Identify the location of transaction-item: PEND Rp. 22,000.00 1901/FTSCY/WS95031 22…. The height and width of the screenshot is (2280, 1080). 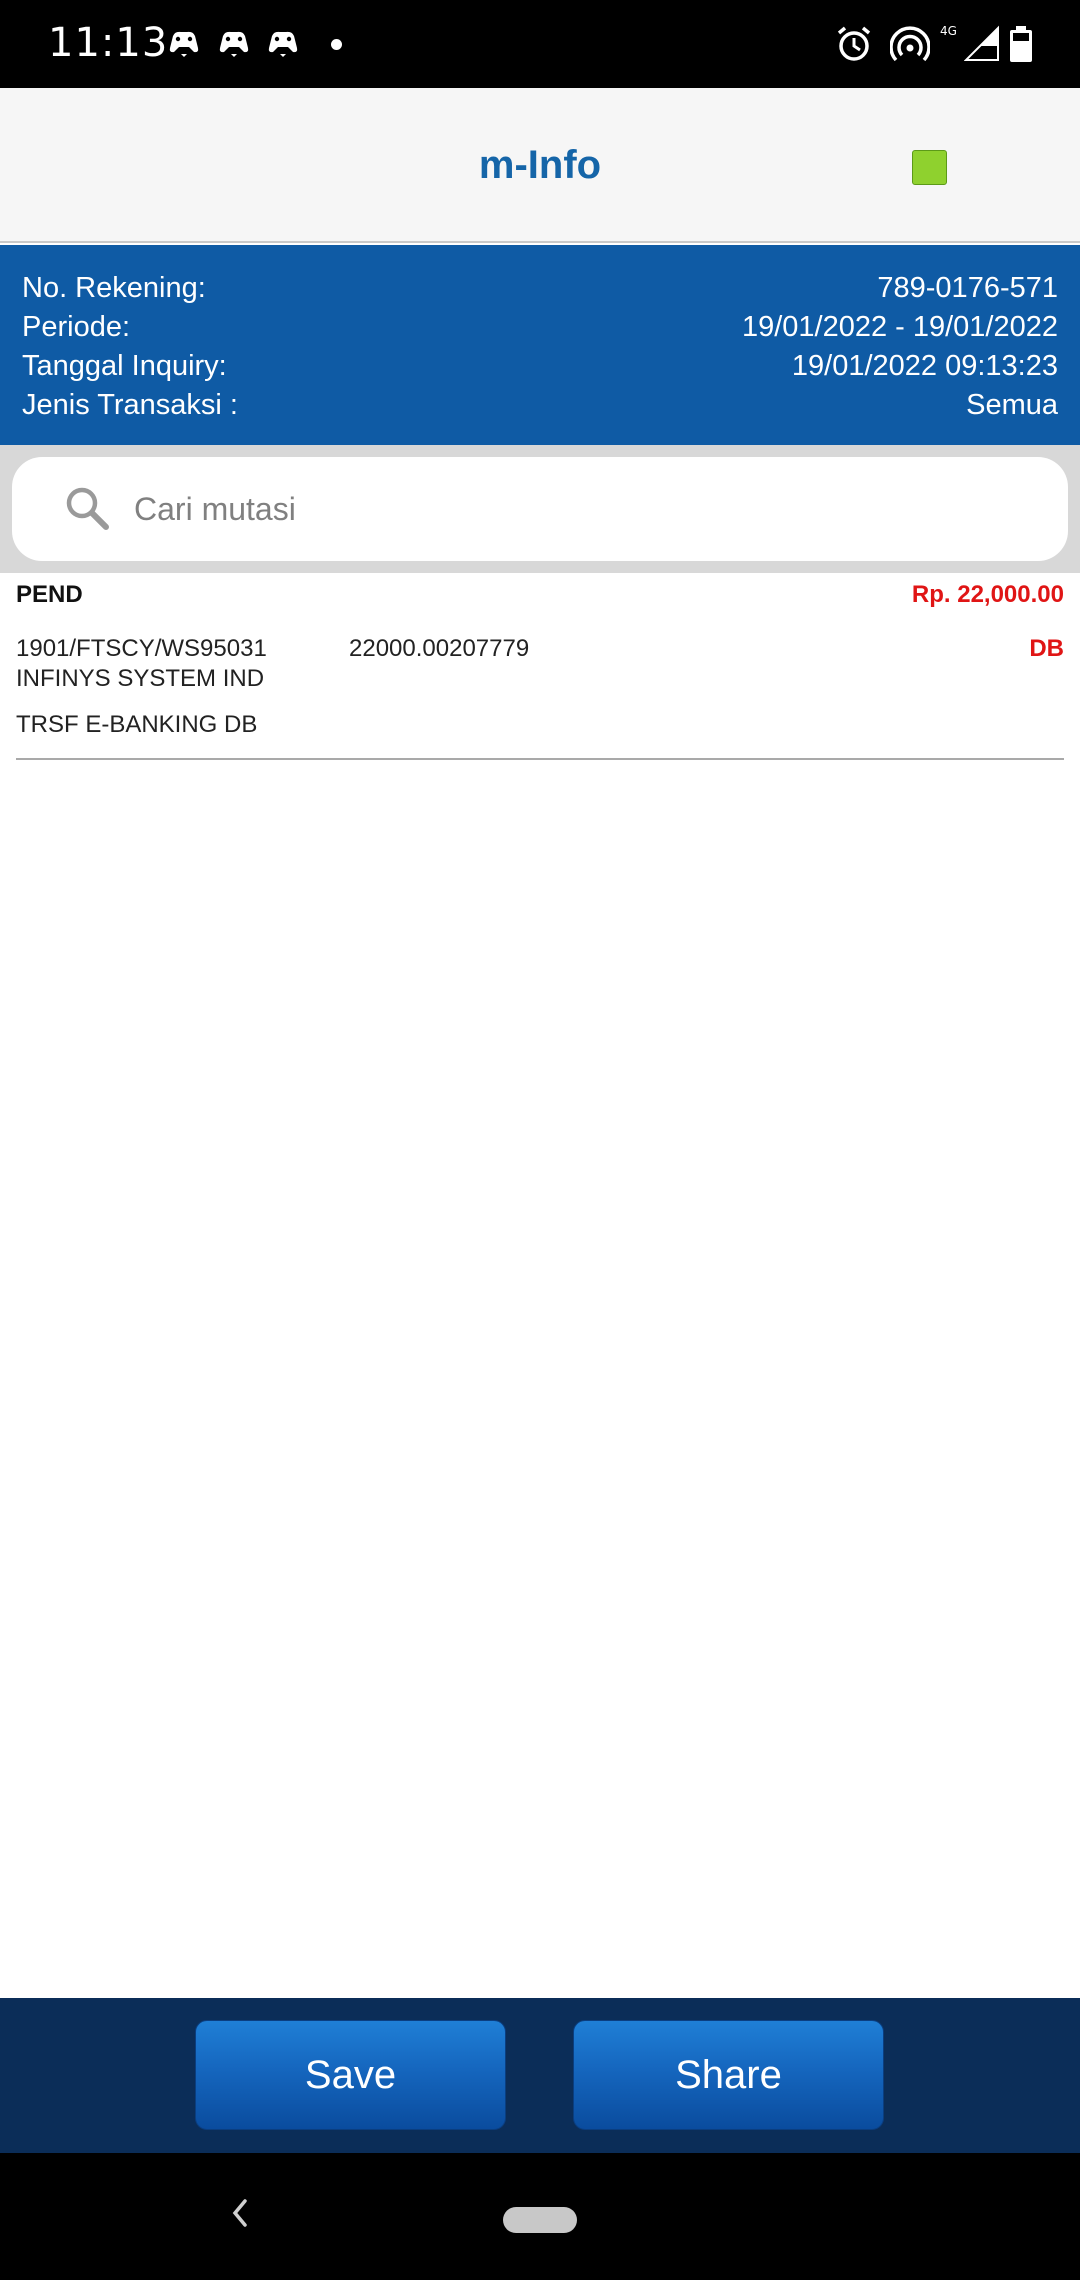
(540, 666).